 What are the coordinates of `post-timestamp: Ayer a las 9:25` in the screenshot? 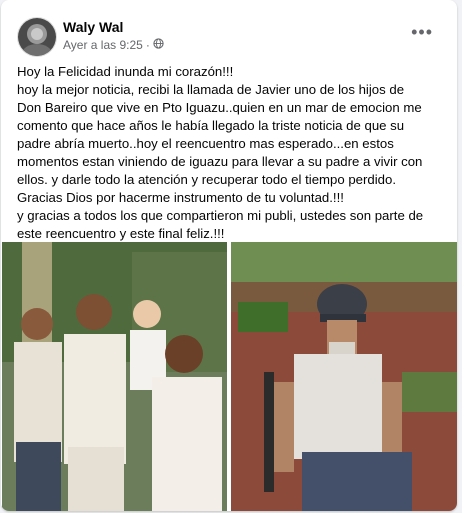 It's located at (103, 45).